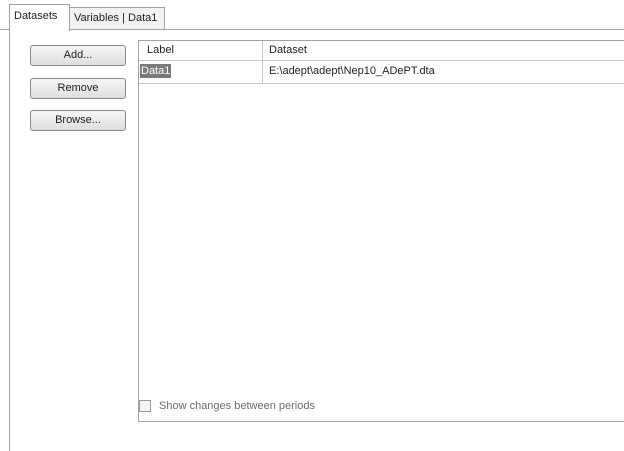 This screenshot has width=624, height=451. What do you see at coordinates (39, 17) in the screenshot?
I see `tab-datasets: Datasets` at bounding box center [39, 17].